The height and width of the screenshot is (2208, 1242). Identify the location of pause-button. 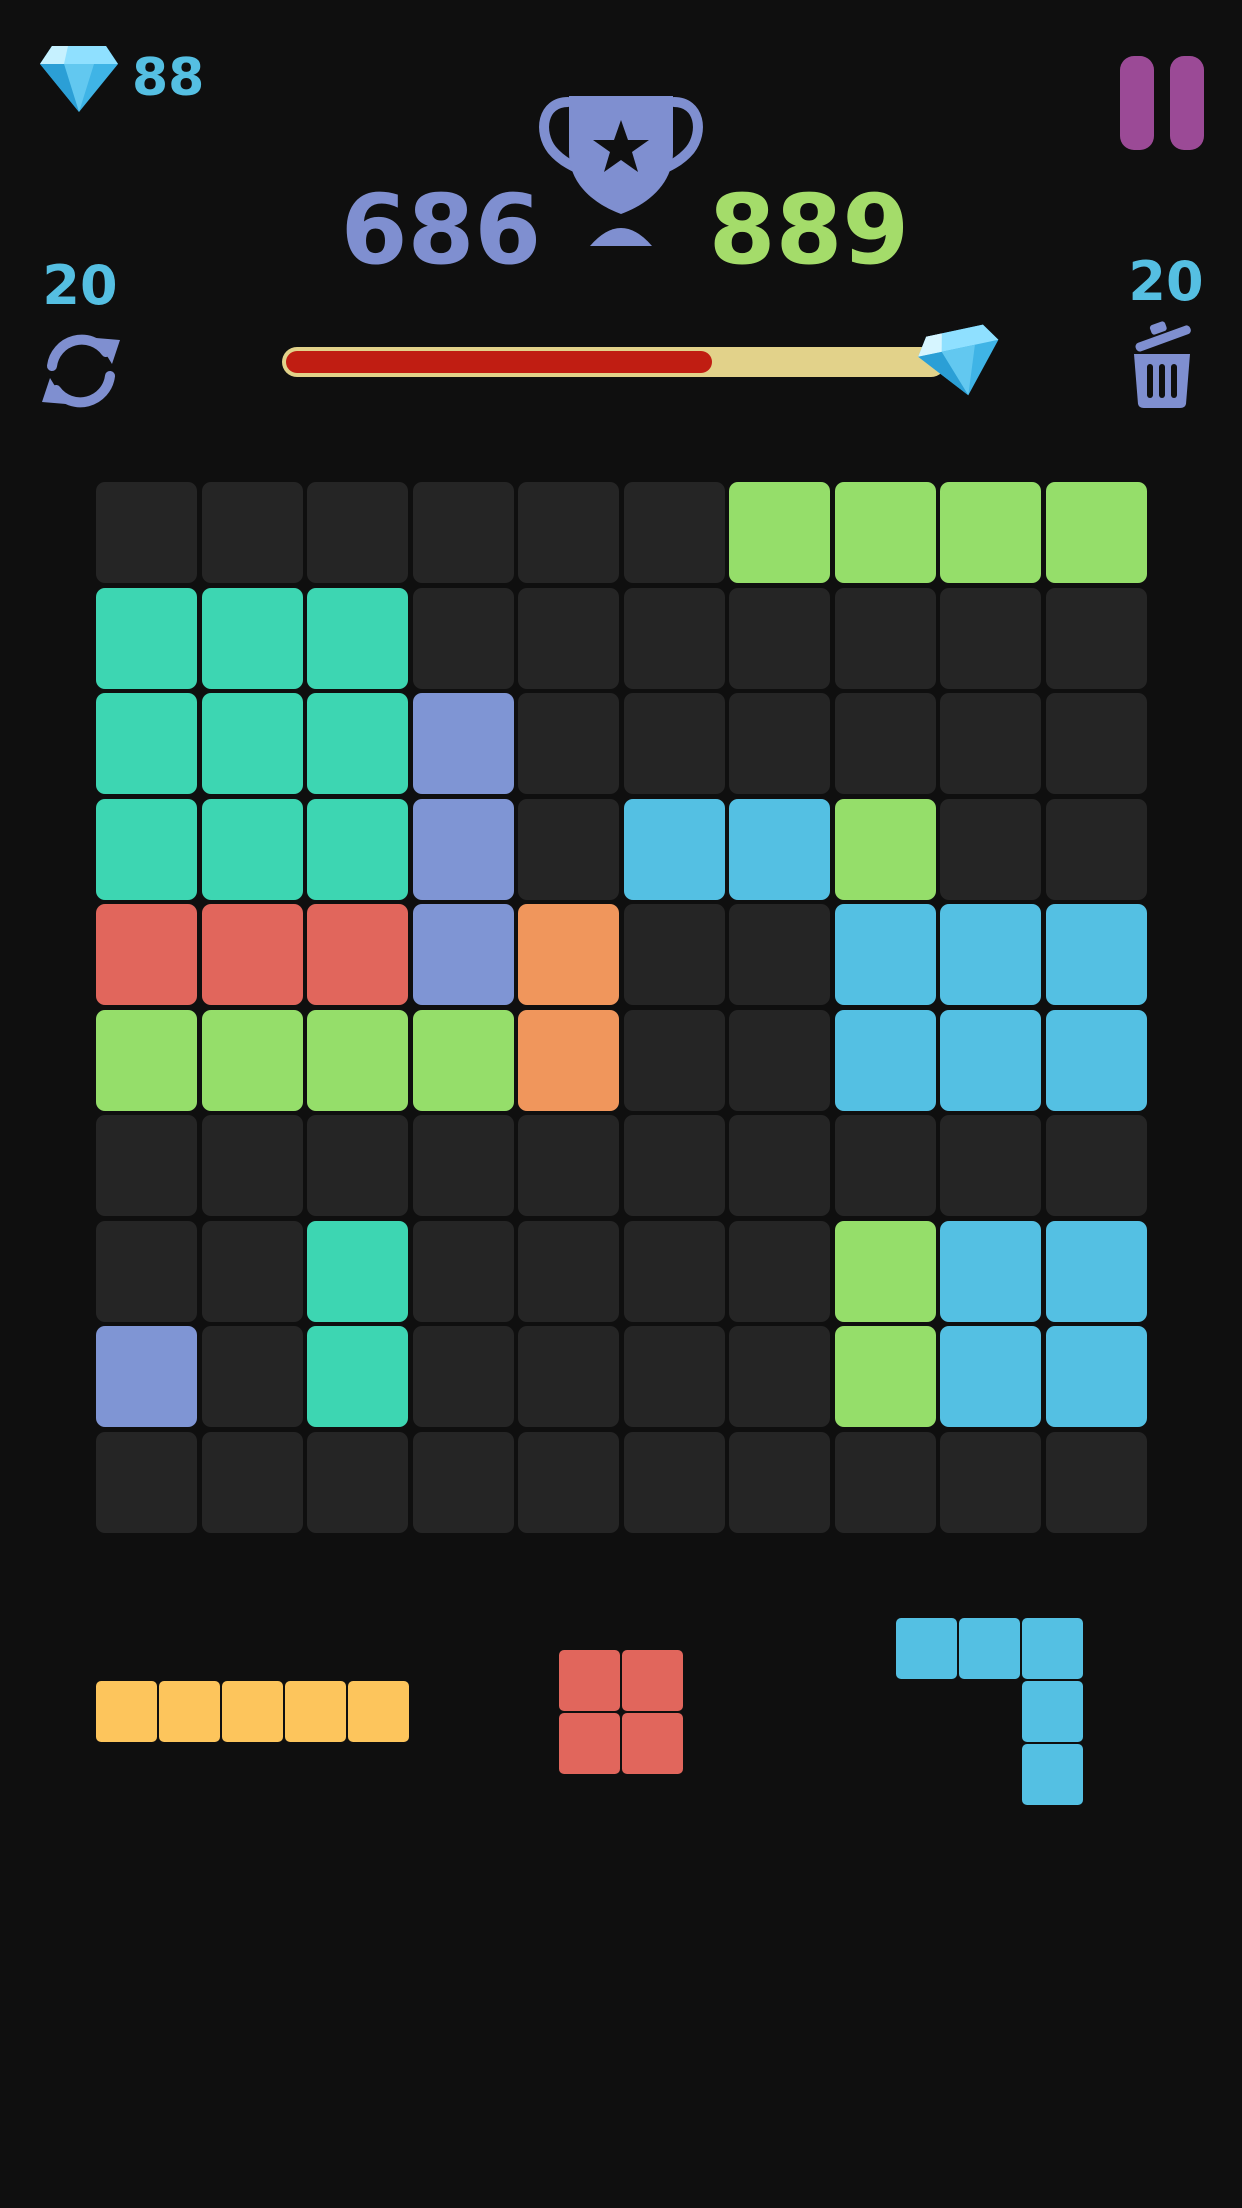
(1162, 103).